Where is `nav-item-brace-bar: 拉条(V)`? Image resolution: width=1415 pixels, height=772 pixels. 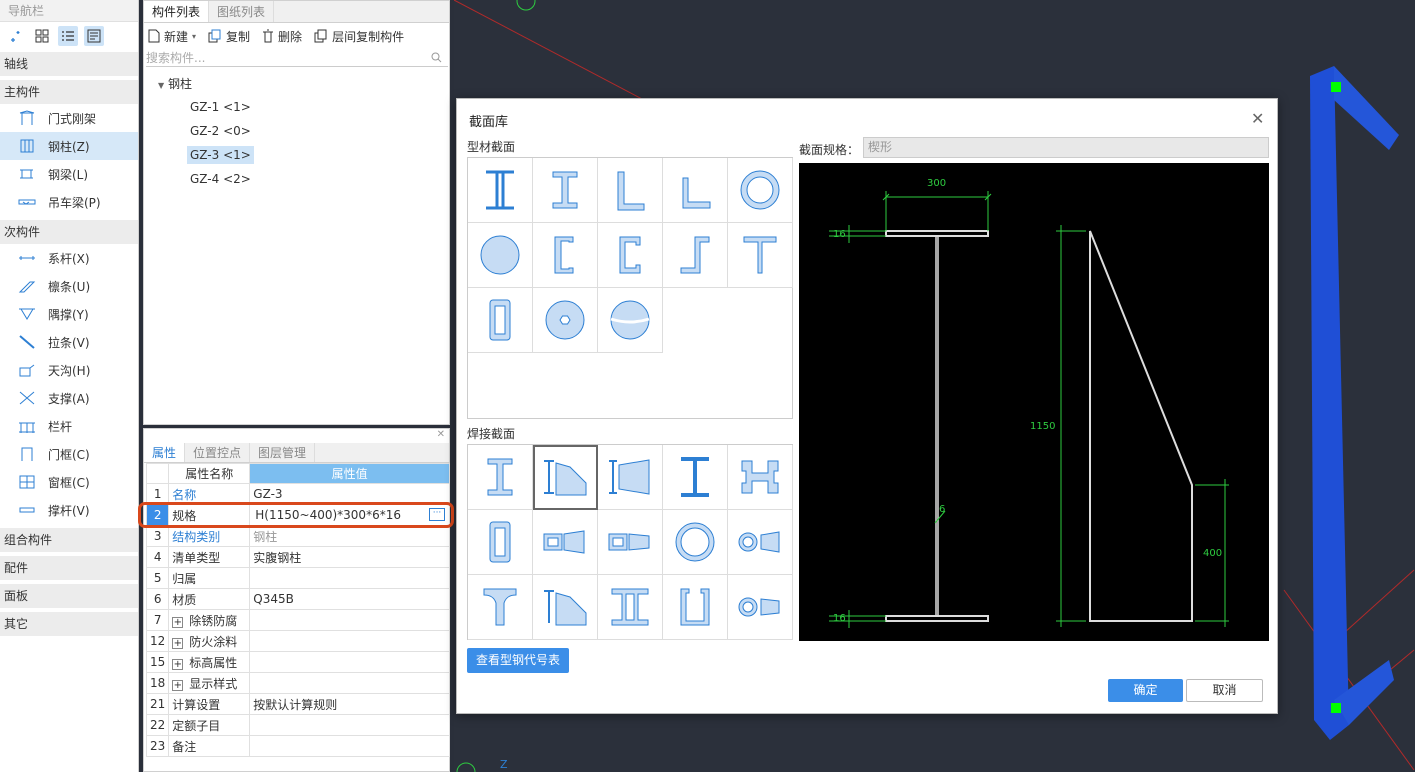
nav-item-brace-bar: 拉条(V) is located at coordinates (69, 342).